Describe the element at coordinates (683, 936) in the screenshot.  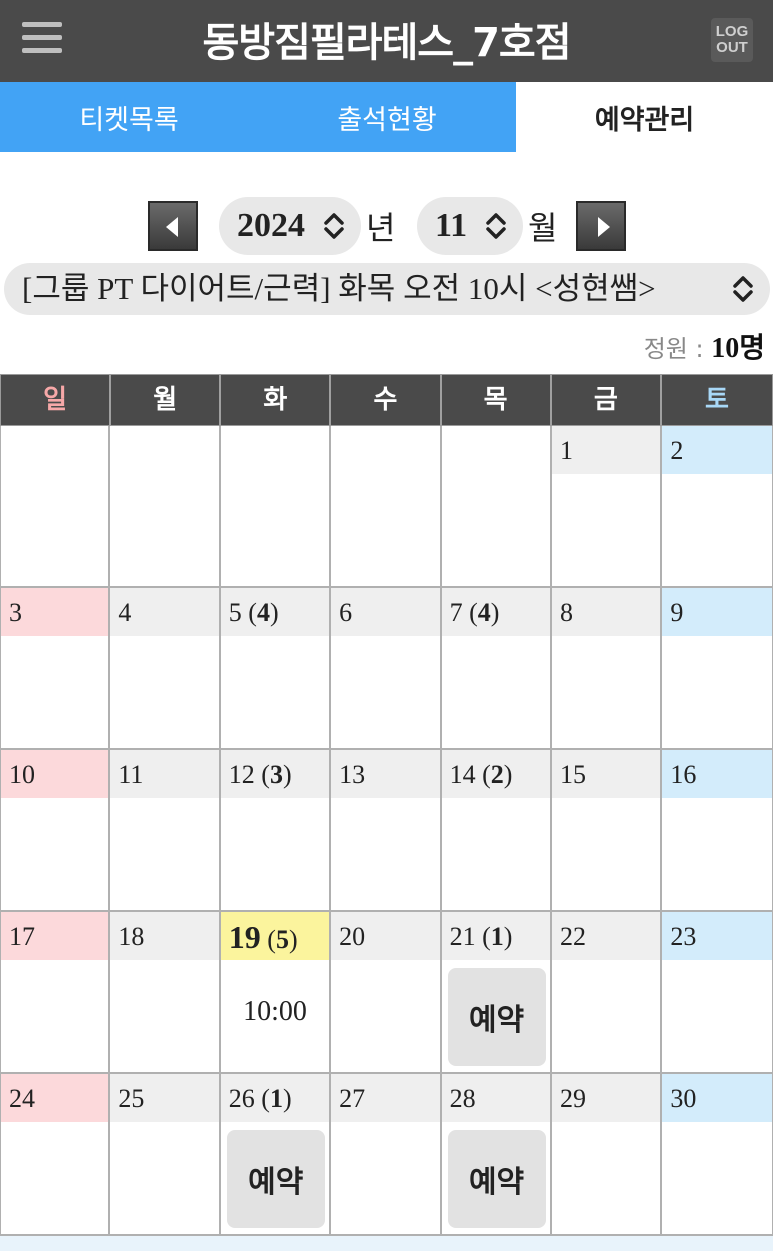
I see `day-date: 23` at that location.